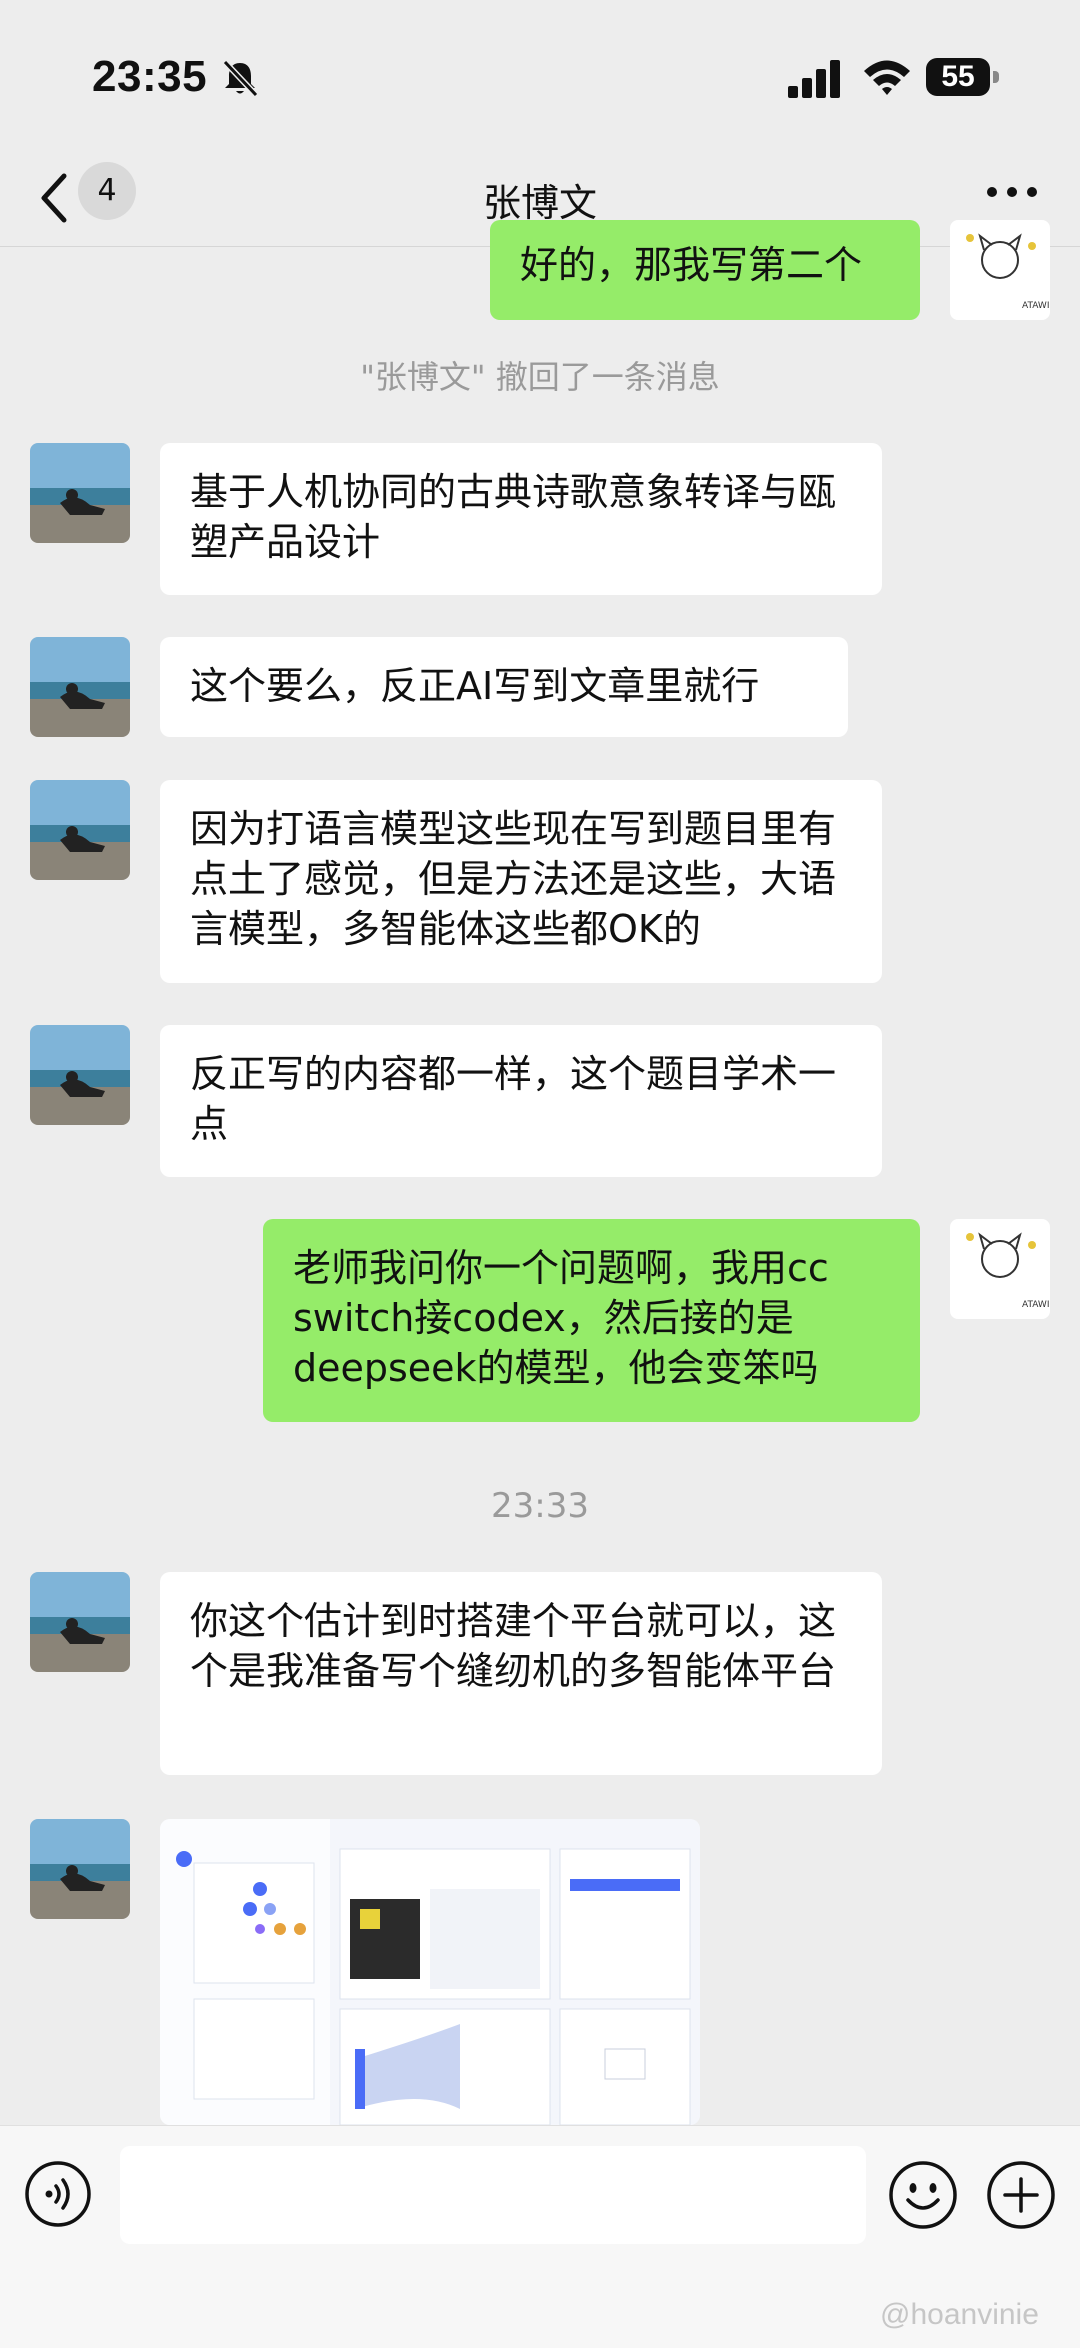 This screenshot has width=1080, height=2348. Describe the element at coordinates (996, 77) in the screenshot. I see `battery-tip` at that location.